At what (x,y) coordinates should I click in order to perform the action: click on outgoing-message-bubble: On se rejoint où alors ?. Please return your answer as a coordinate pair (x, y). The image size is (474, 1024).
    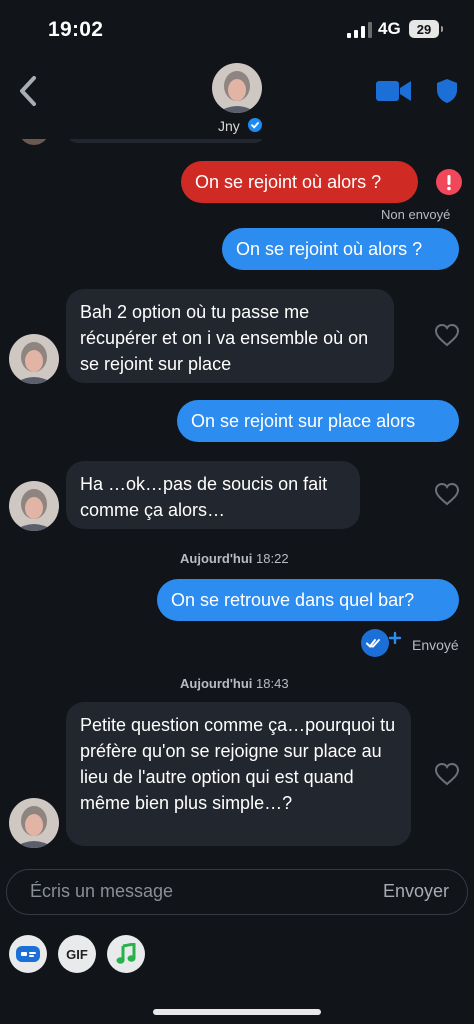
    Looking at the image, I should click on (340, 249).